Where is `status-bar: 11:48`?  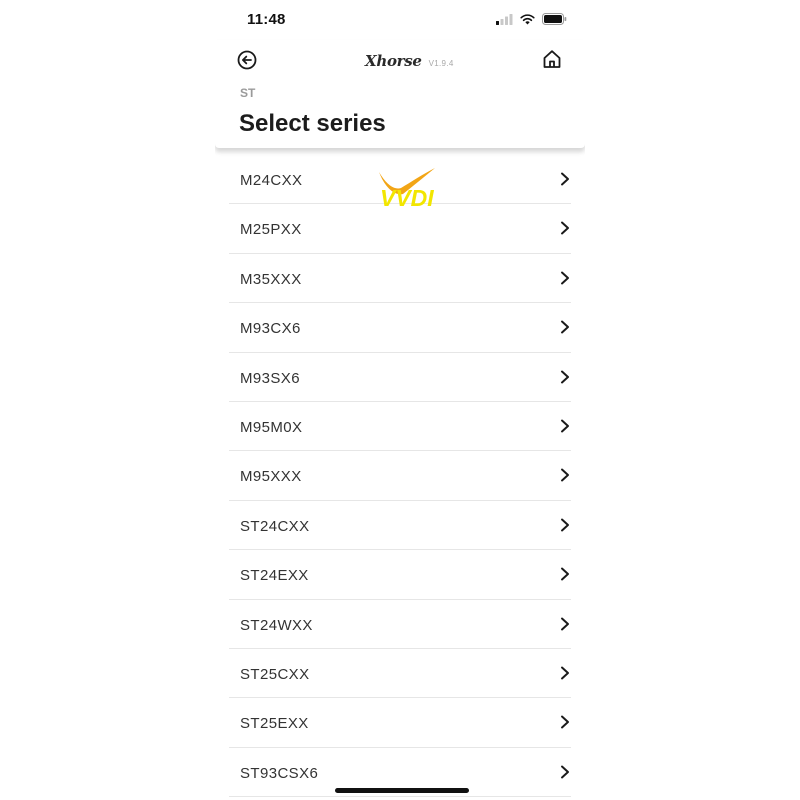 status-bar: 11:48 is located at coordinates (400, 20).